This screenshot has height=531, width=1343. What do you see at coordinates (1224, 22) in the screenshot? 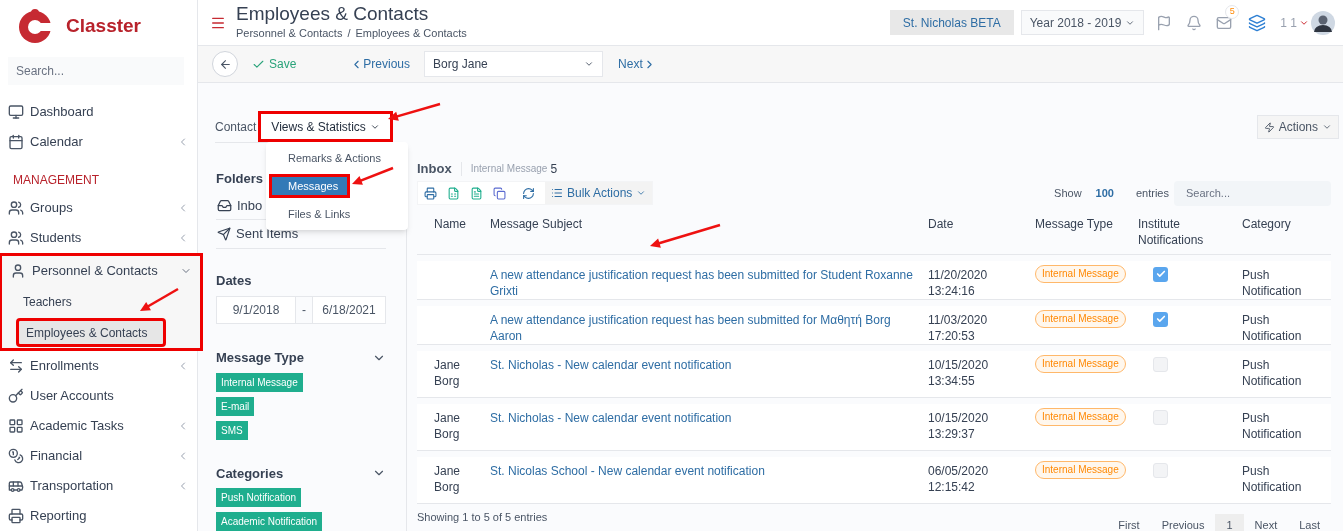
I see `mail-icon` at bounding box center [1224, 22].